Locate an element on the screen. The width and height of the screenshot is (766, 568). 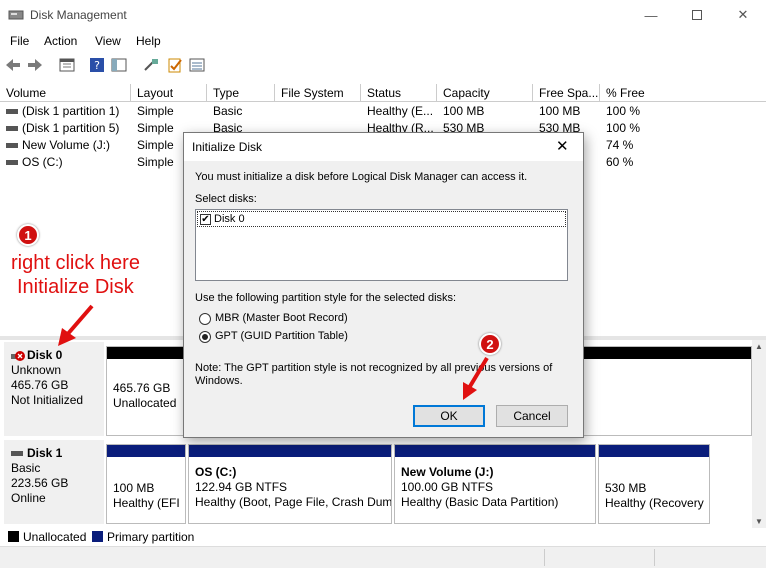
dialog-title: Initialize Disk is located at coordinates (227, 147).